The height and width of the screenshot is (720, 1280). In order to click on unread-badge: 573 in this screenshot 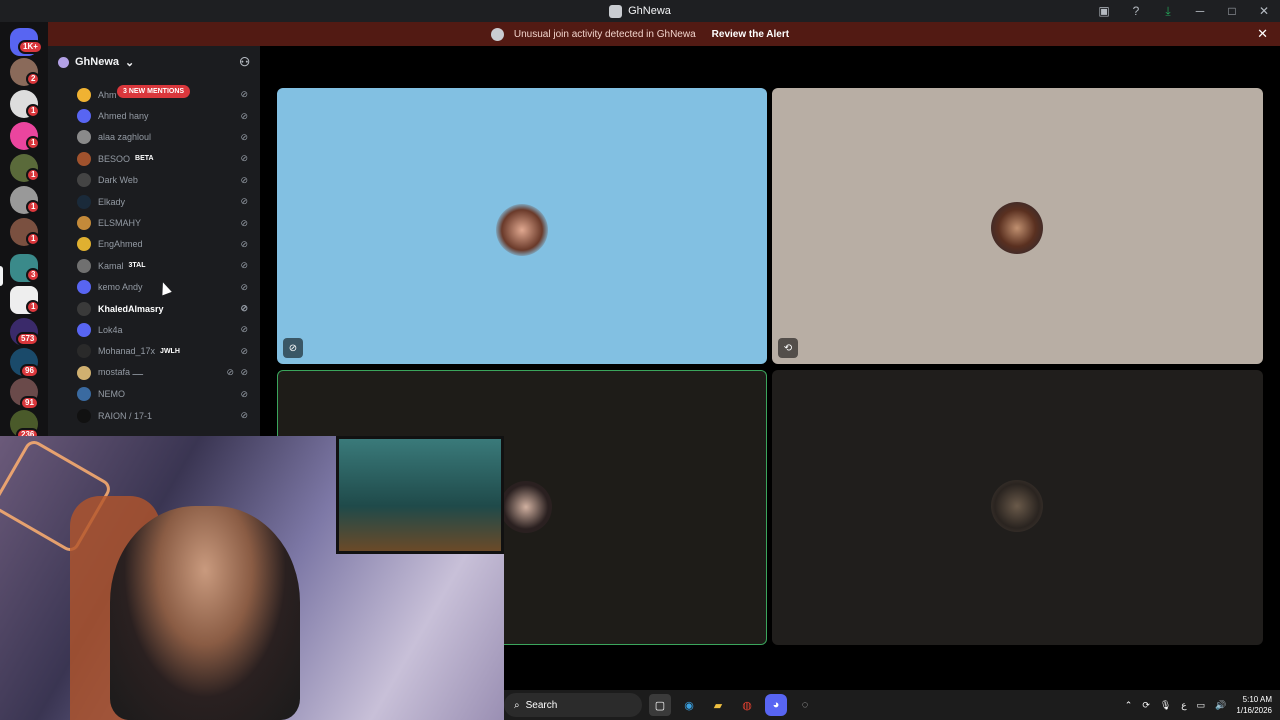, I will do `click(28, 339)`.